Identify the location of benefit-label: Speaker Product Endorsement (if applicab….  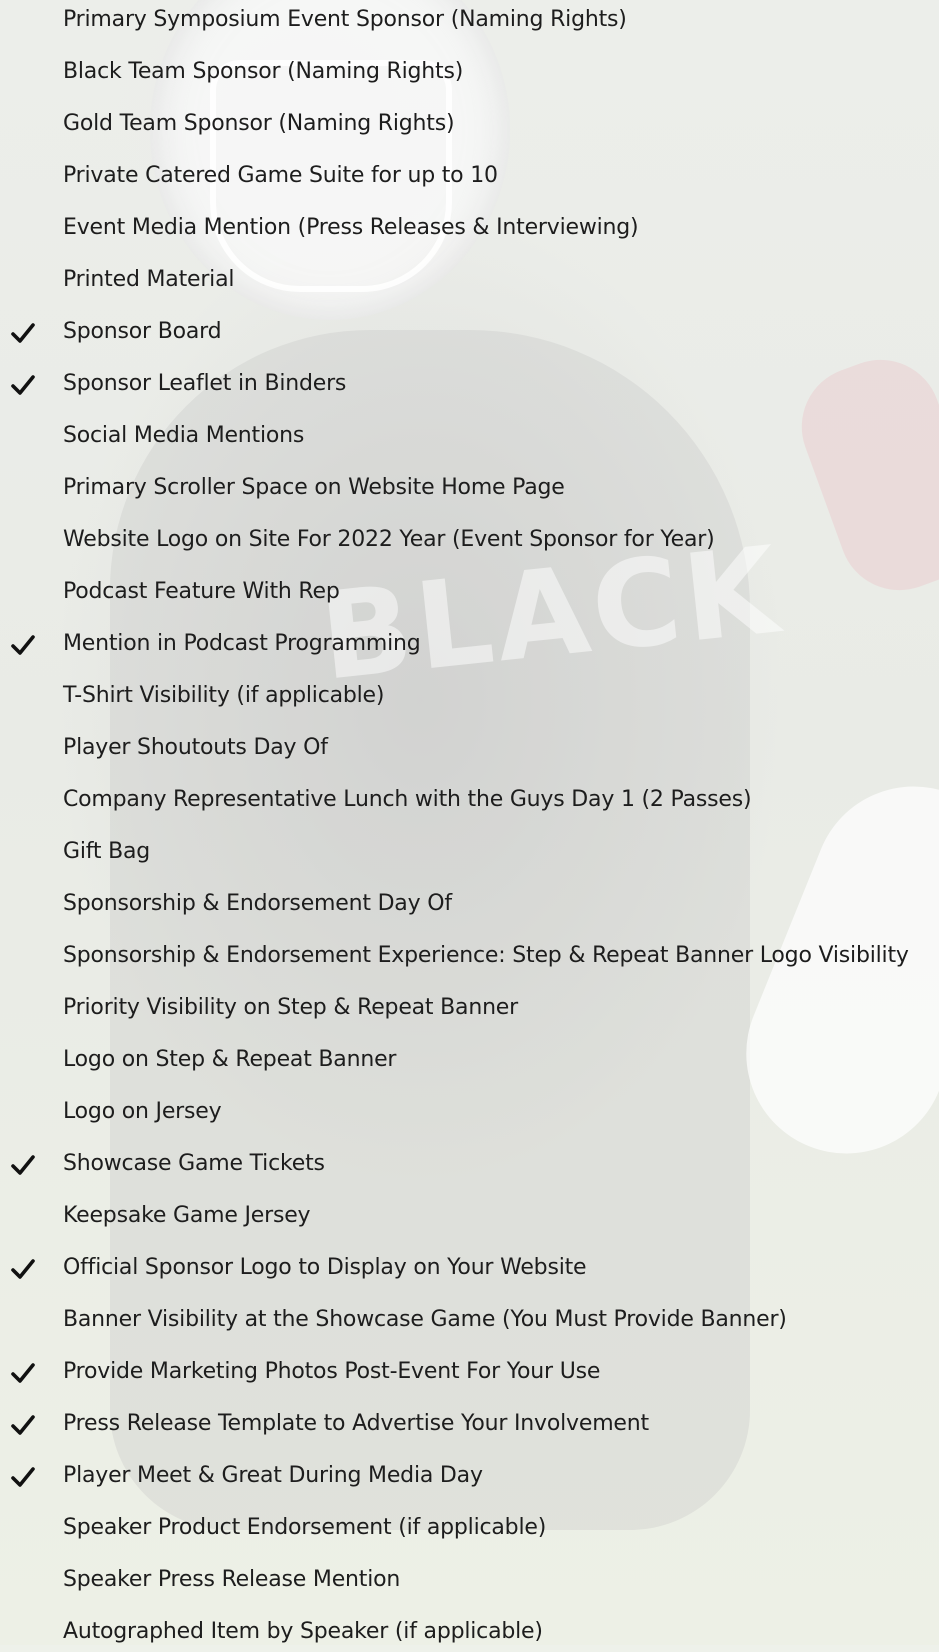
(305, 1527).